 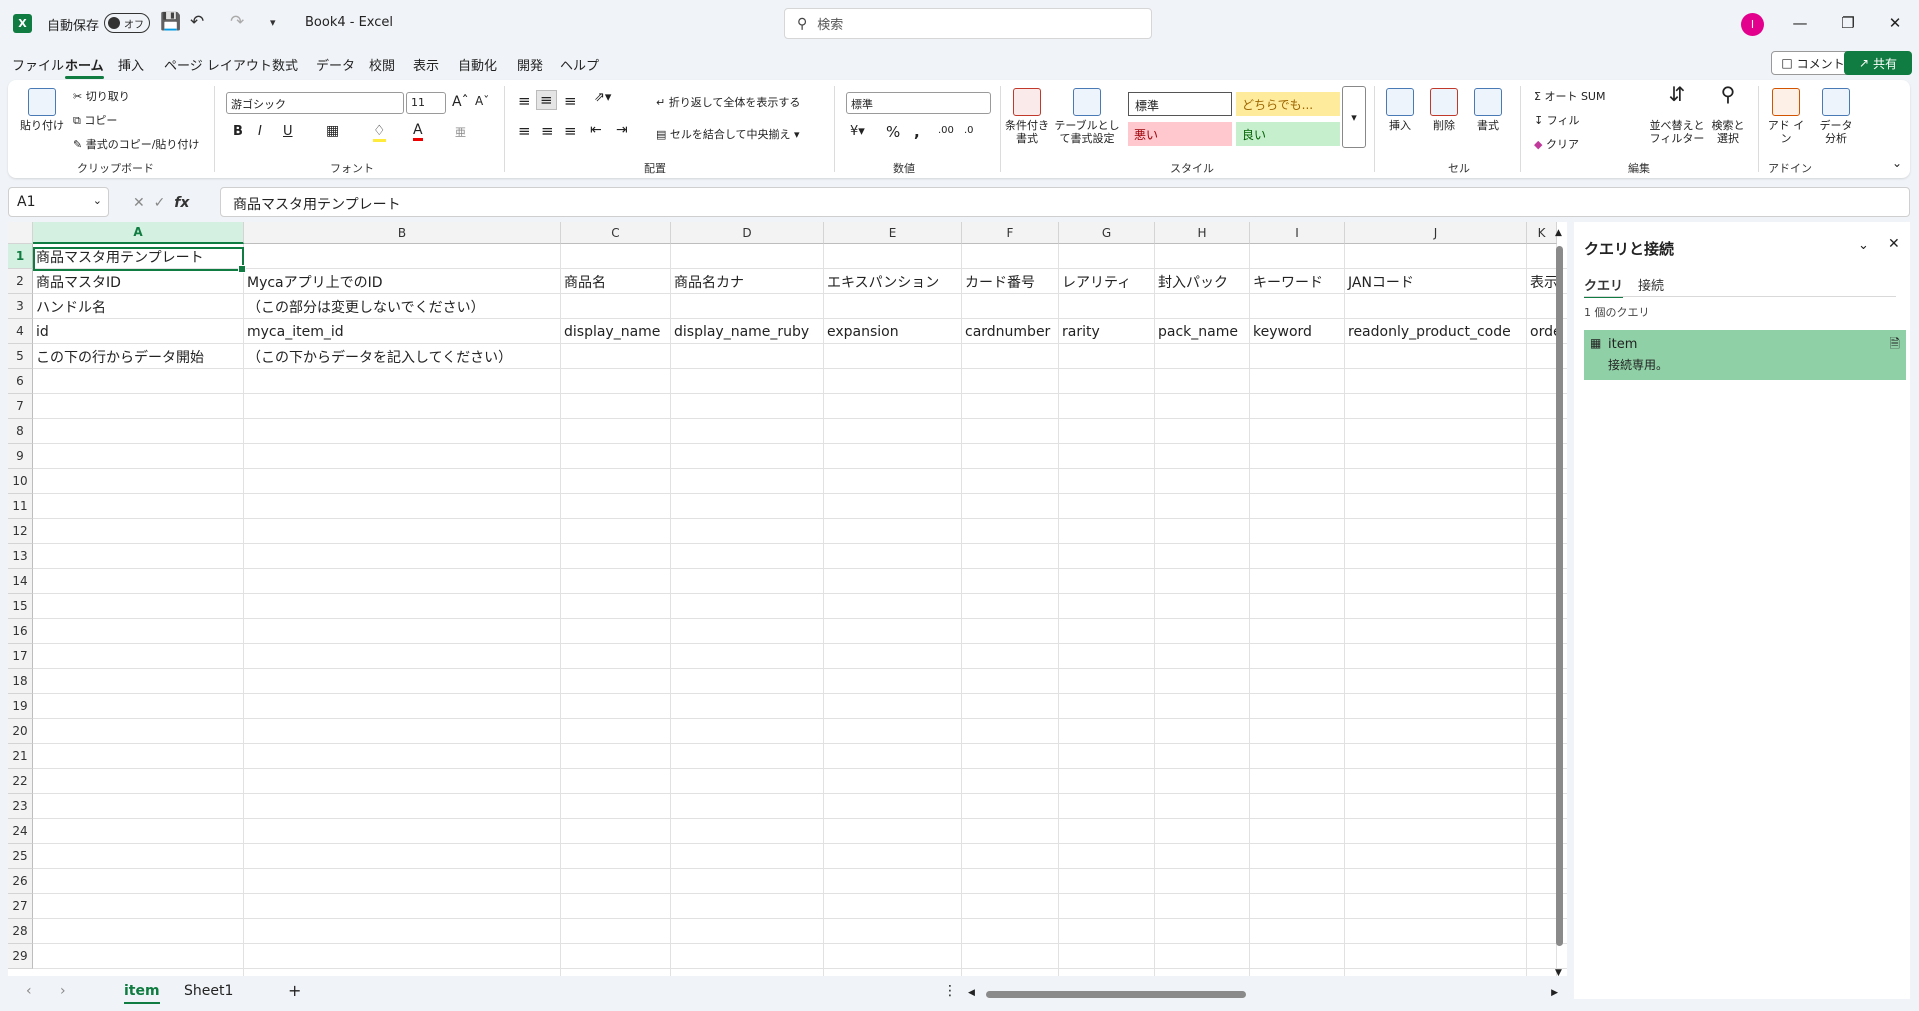 What do you see at coordinates (29, 991) in the screenshot?
I see `prev-sheet-icon: ‹` at bounding box center [29, 991].